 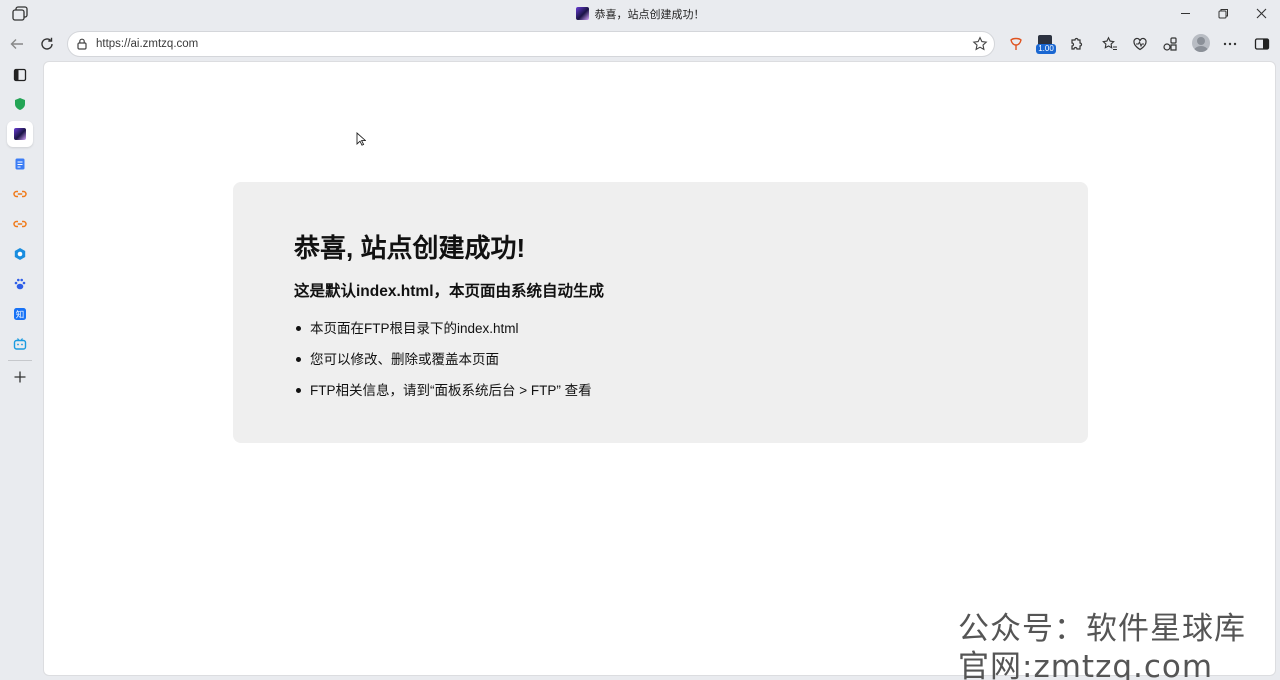 I want to click on restore-icon, so click(x=1223, y=13).